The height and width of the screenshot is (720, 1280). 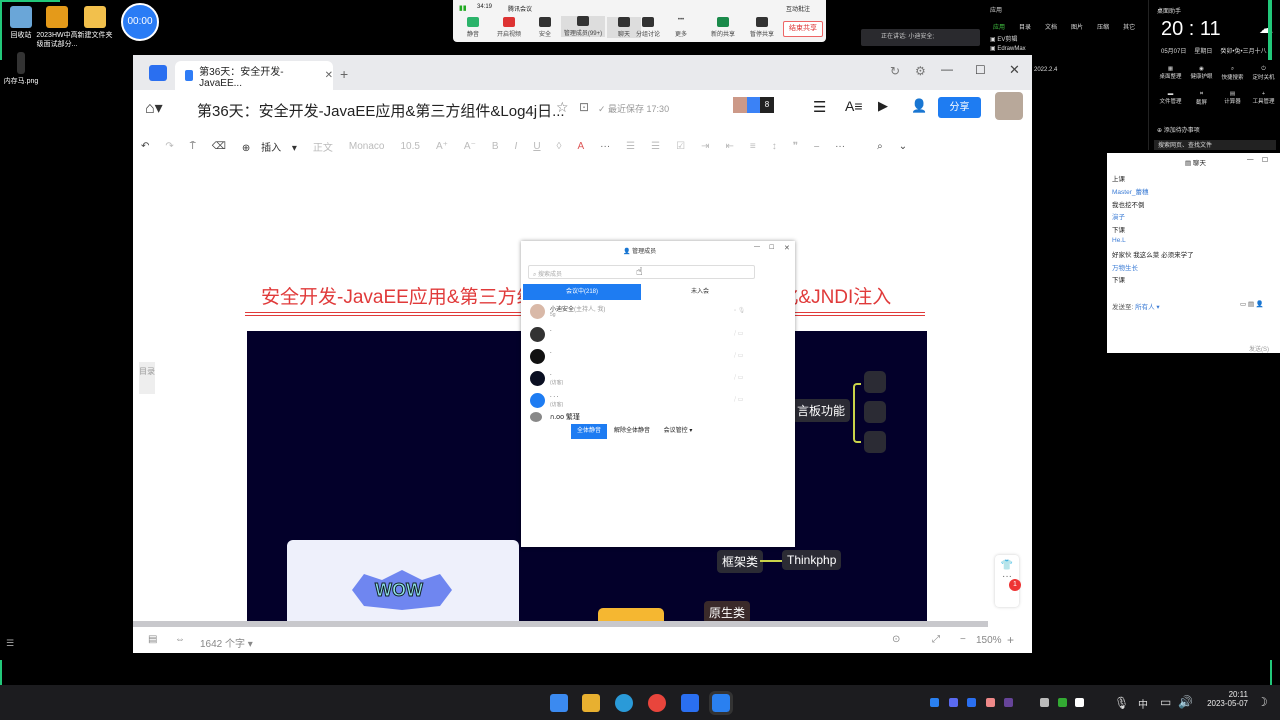 I want to click on breakout-button: 分组讨论, so click(x=648, y=27).